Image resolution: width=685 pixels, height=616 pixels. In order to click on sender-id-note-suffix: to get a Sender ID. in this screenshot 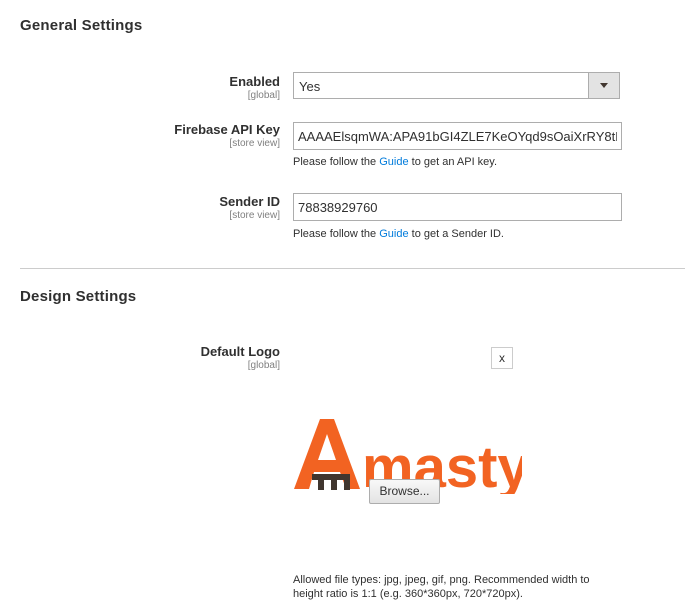, I will do `click(456, 234)`.